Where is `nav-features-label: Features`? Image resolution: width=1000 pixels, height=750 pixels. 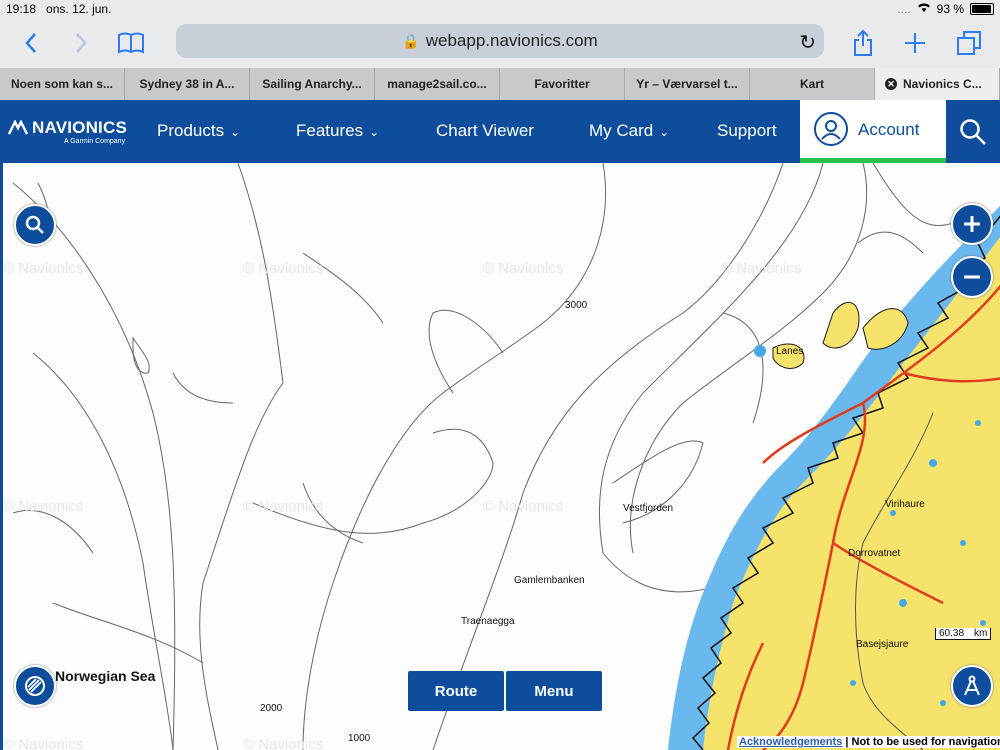 nav-features-label: Features is located at coordinates (330, 130).